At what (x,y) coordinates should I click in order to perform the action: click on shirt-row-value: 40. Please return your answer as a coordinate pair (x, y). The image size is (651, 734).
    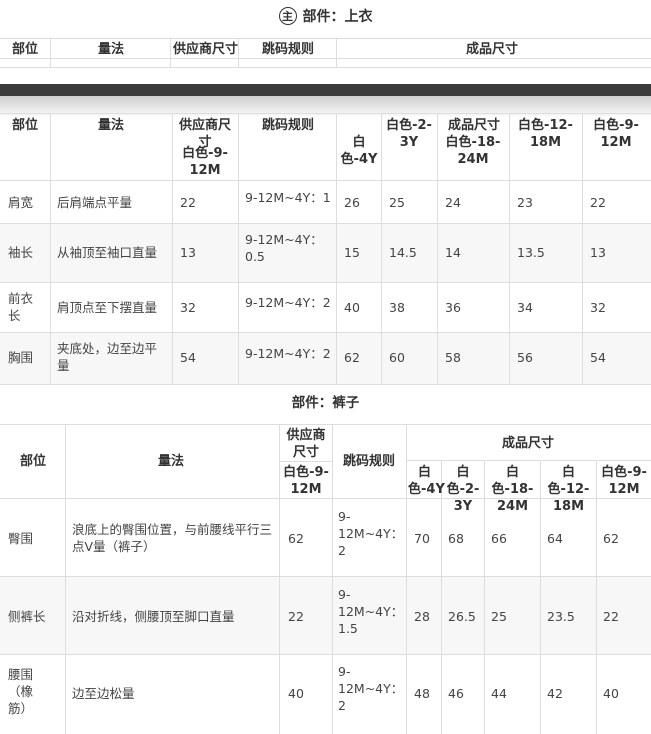
    Looking at the image, I should click on (352, 307).